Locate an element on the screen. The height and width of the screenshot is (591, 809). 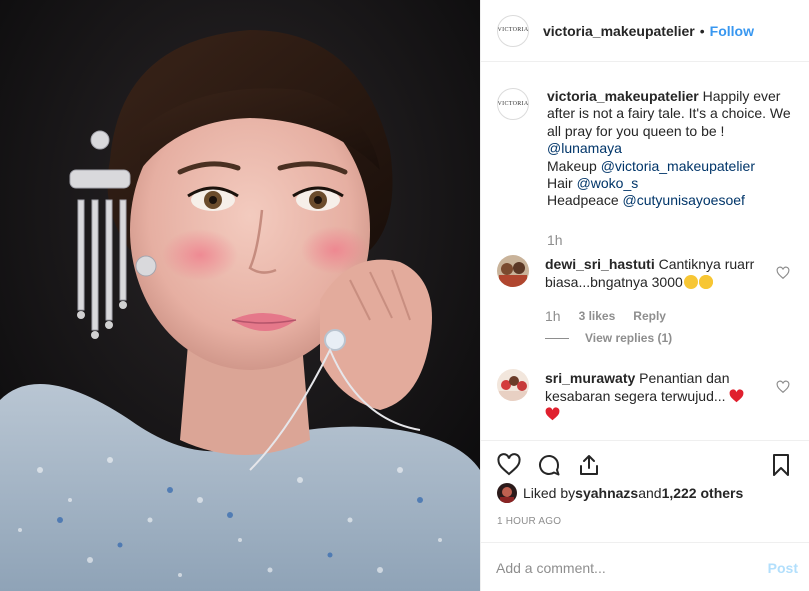
likes-count: 1,222 others is located at coordinates (703, 493).